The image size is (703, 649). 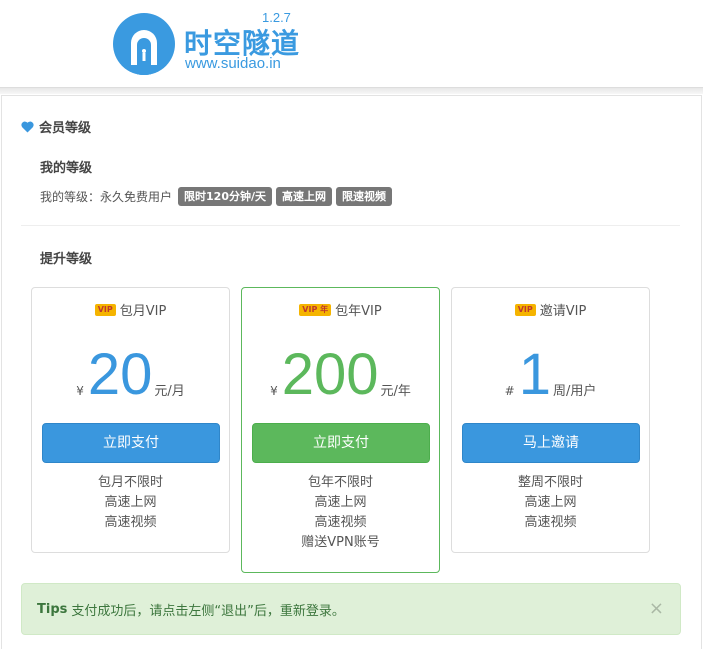 I want to click on tips-alert: Tips 支付成功后，请点击左侧“退出”后，重新登录。 ×, so click(x=351, y=609).